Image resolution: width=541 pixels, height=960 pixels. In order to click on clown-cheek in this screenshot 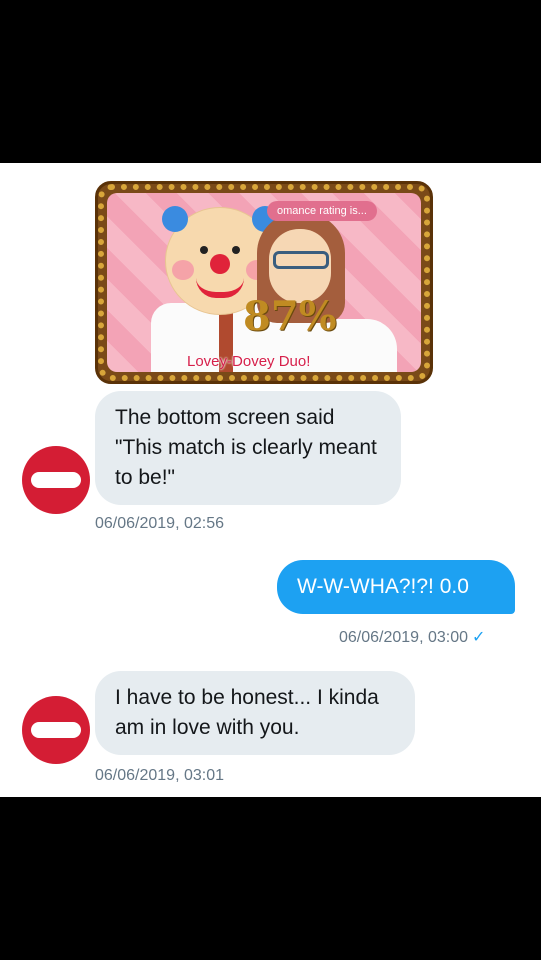, I will do `click(183, 270)`.